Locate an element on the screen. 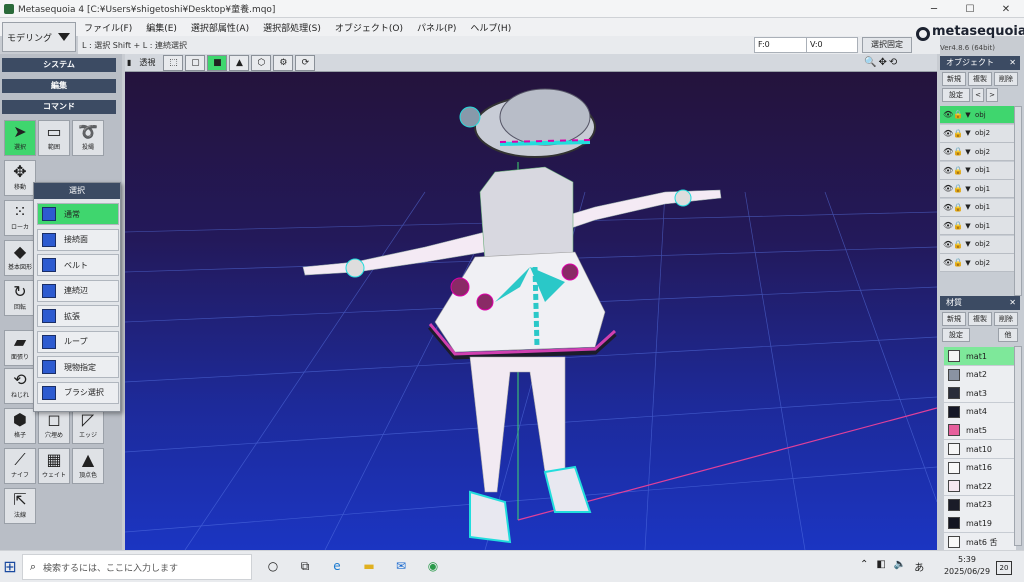 Image resolution: width=1024 pixels, height=582 pixels. material-row: mat10 is located at coordinates (980, 449).